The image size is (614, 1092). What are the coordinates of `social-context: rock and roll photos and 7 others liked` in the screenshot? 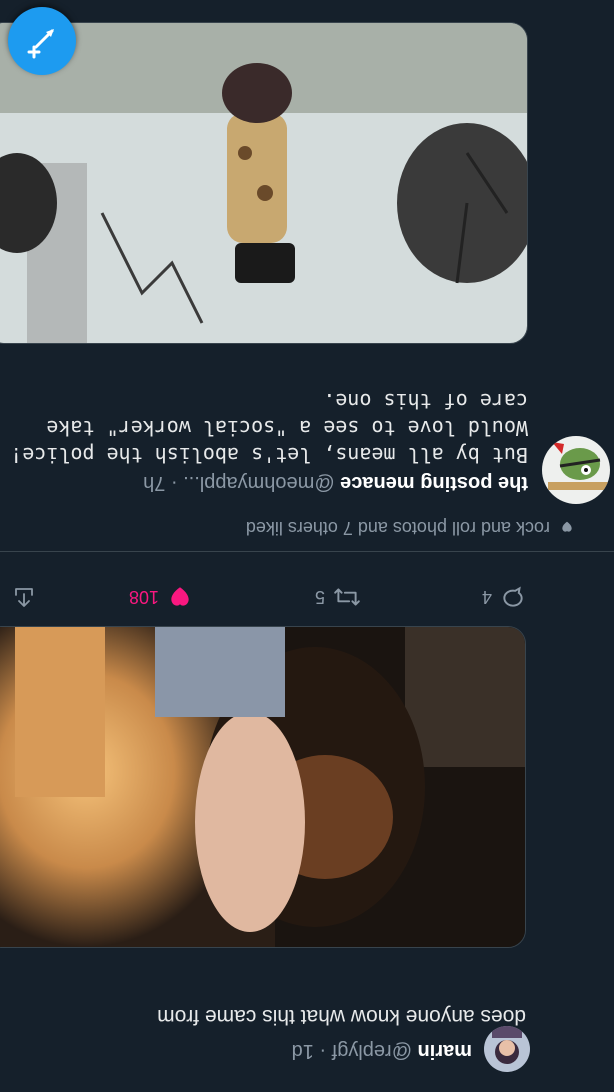 It's located at (410, 527).